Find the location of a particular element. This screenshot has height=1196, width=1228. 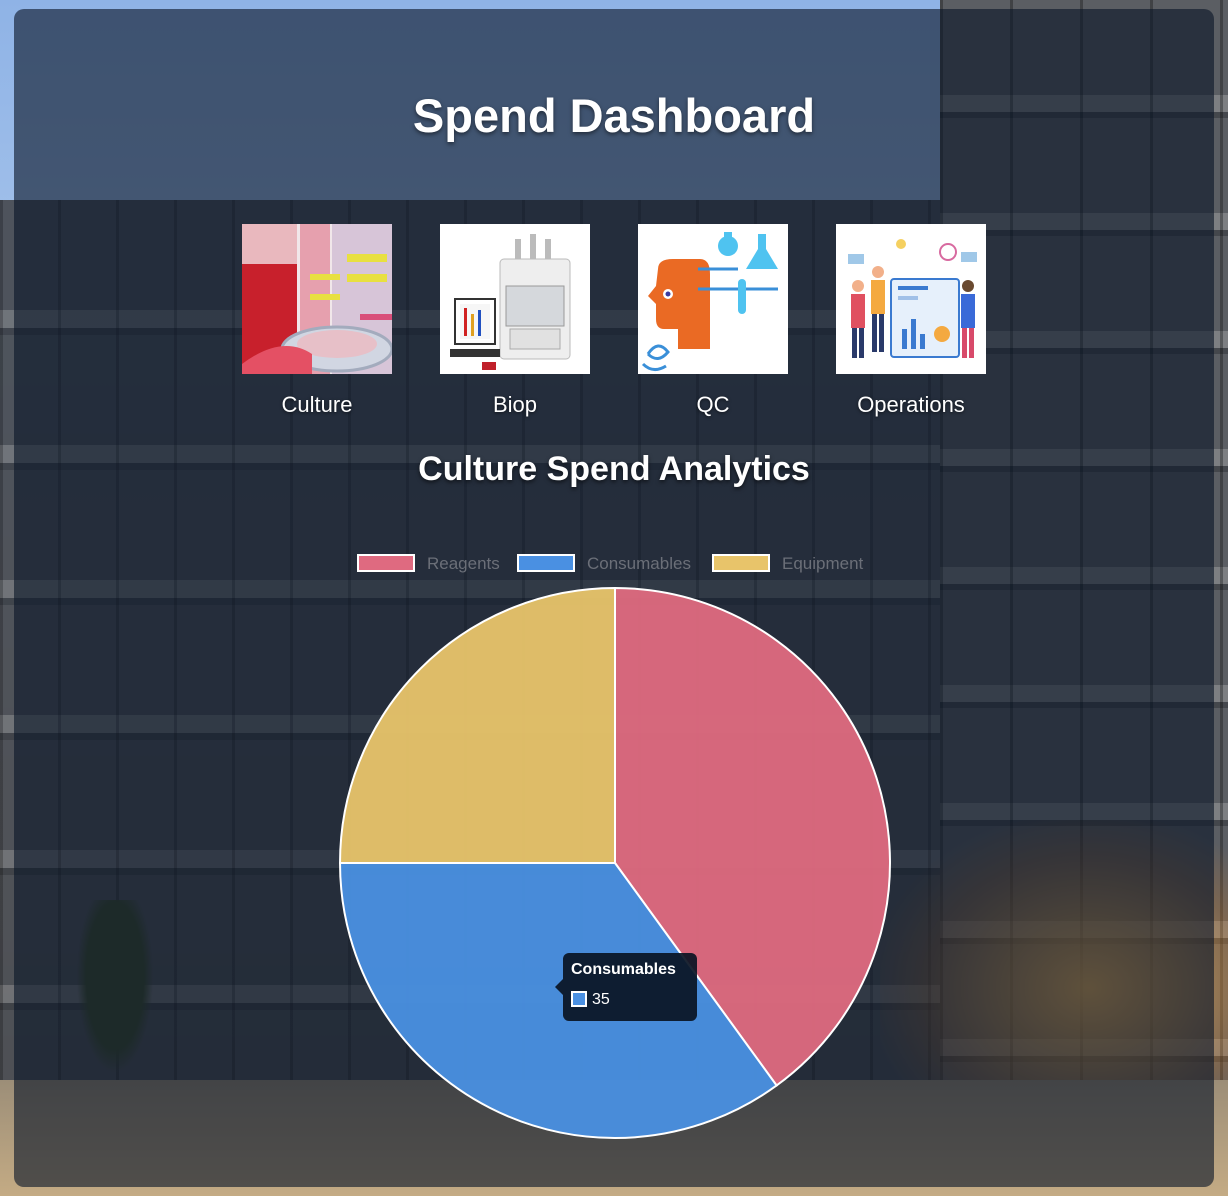

category-operations: Operations is located at coordinates (911, 321).